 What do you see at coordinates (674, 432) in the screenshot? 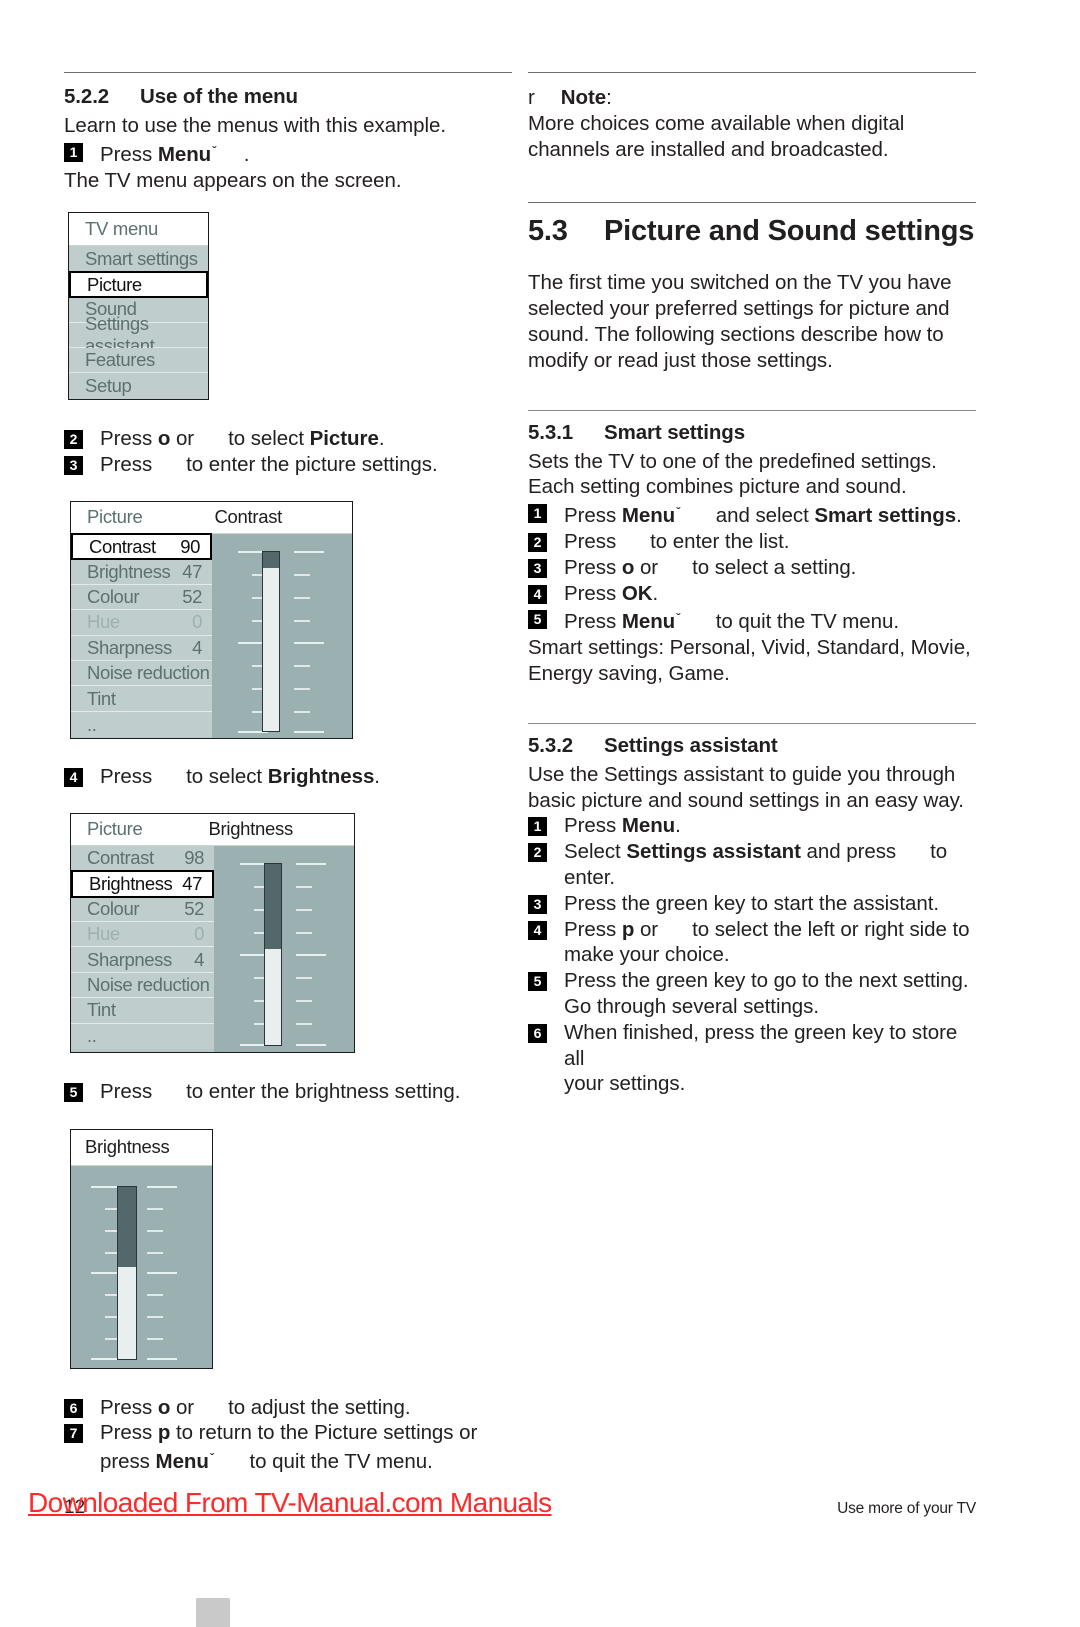
I see `section-title: Smart settings` at bounding box center [674, 432].